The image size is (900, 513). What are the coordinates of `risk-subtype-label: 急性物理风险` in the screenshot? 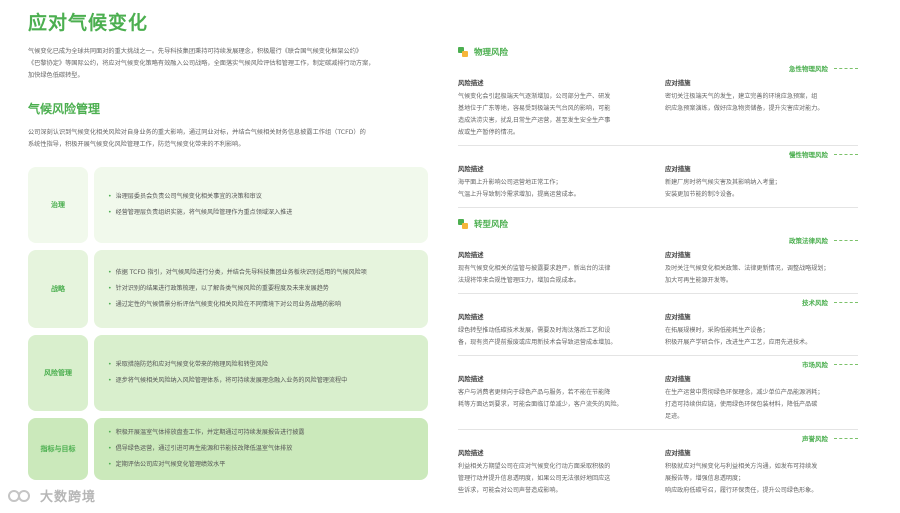 It's located at (808, 69).